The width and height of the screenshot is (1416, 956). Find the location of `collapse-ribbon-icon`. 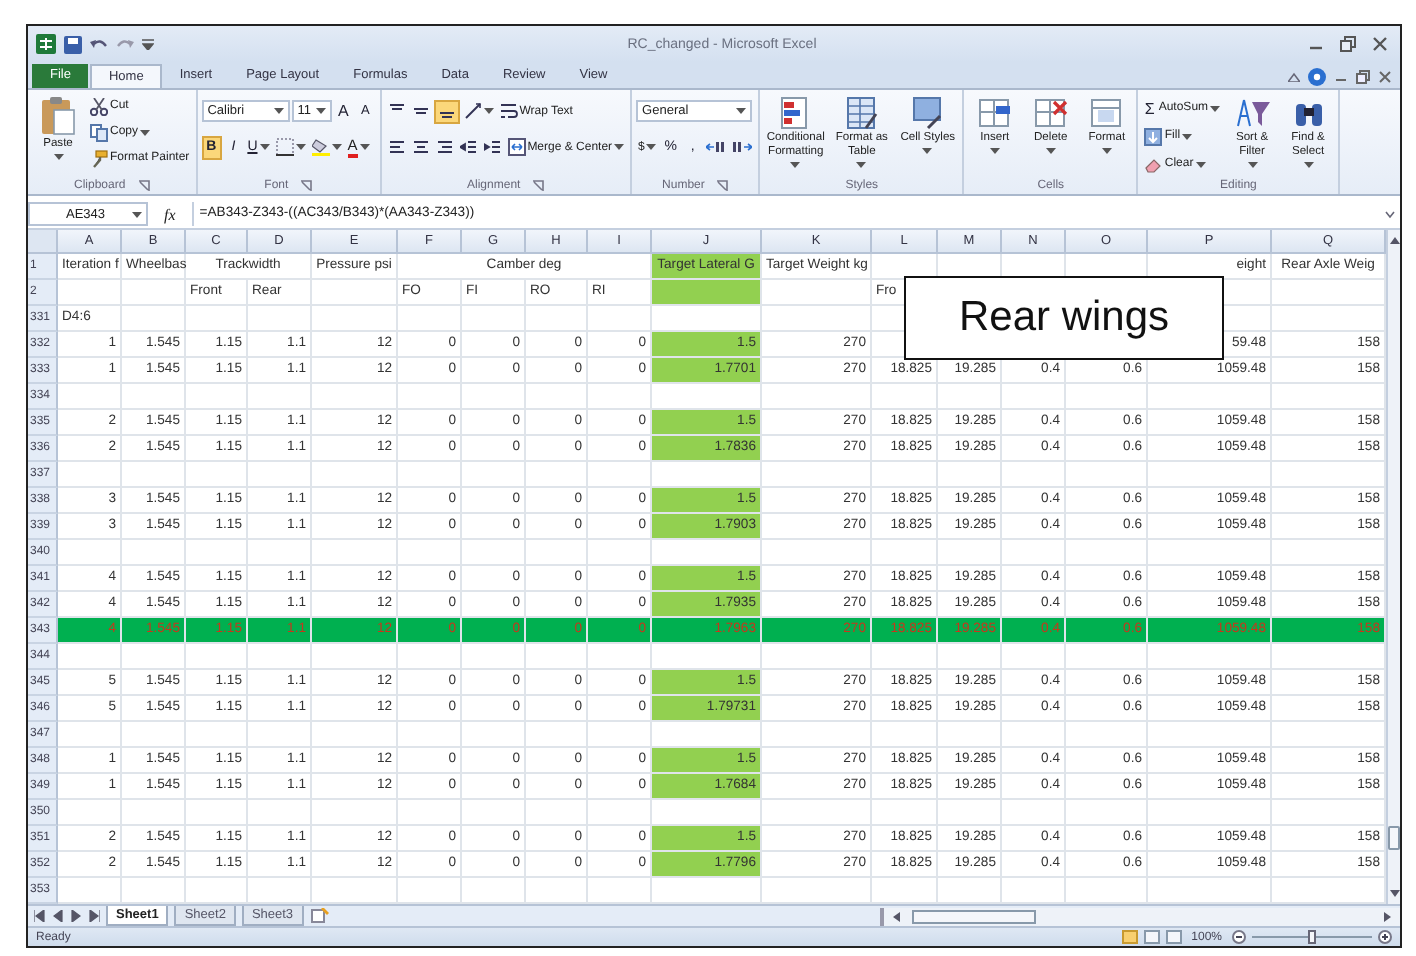

collapse-ribbon-icon is located at coordinates (1294, 76).